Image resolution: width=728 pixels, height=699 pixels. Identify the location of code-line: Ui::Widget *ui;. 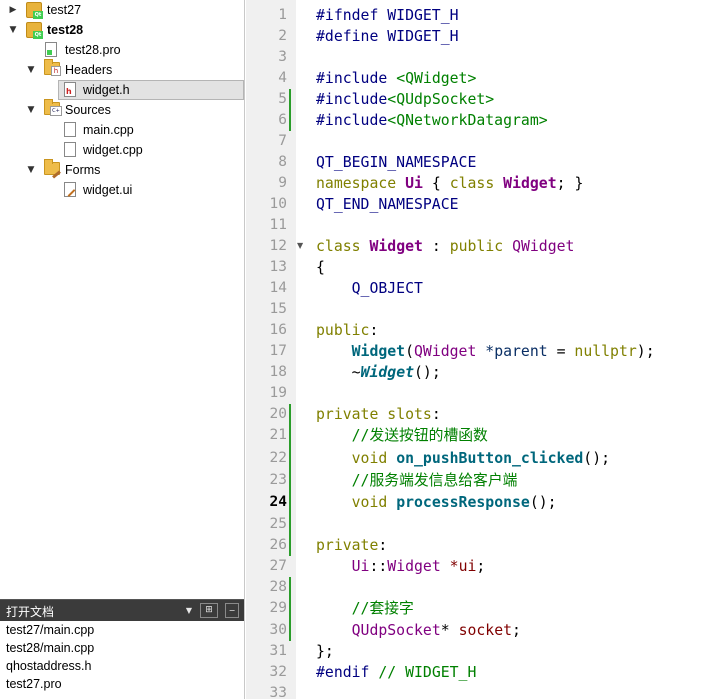
(401, 566).